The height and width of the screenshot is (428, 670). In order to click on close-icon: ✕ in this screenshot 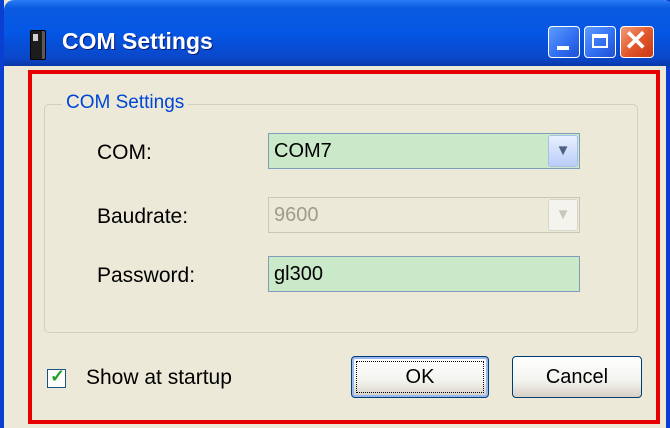, I will do `click(636, 40)`.